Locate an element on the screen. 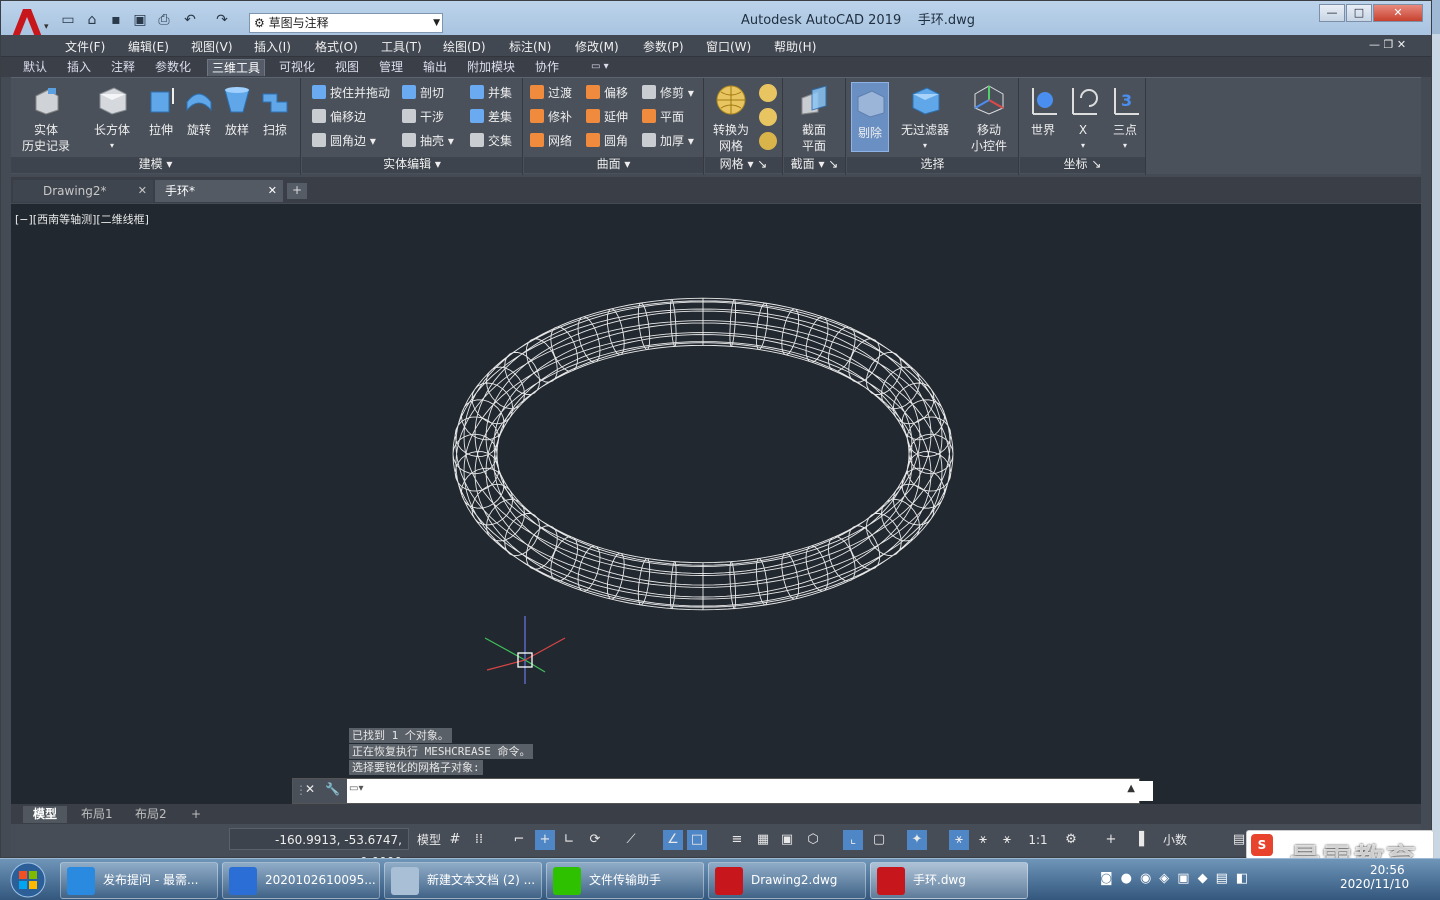 The height and width of the screenshot is (900, 1440). snap-icon: ⁞⁞ is located at coordinates (479, 840).